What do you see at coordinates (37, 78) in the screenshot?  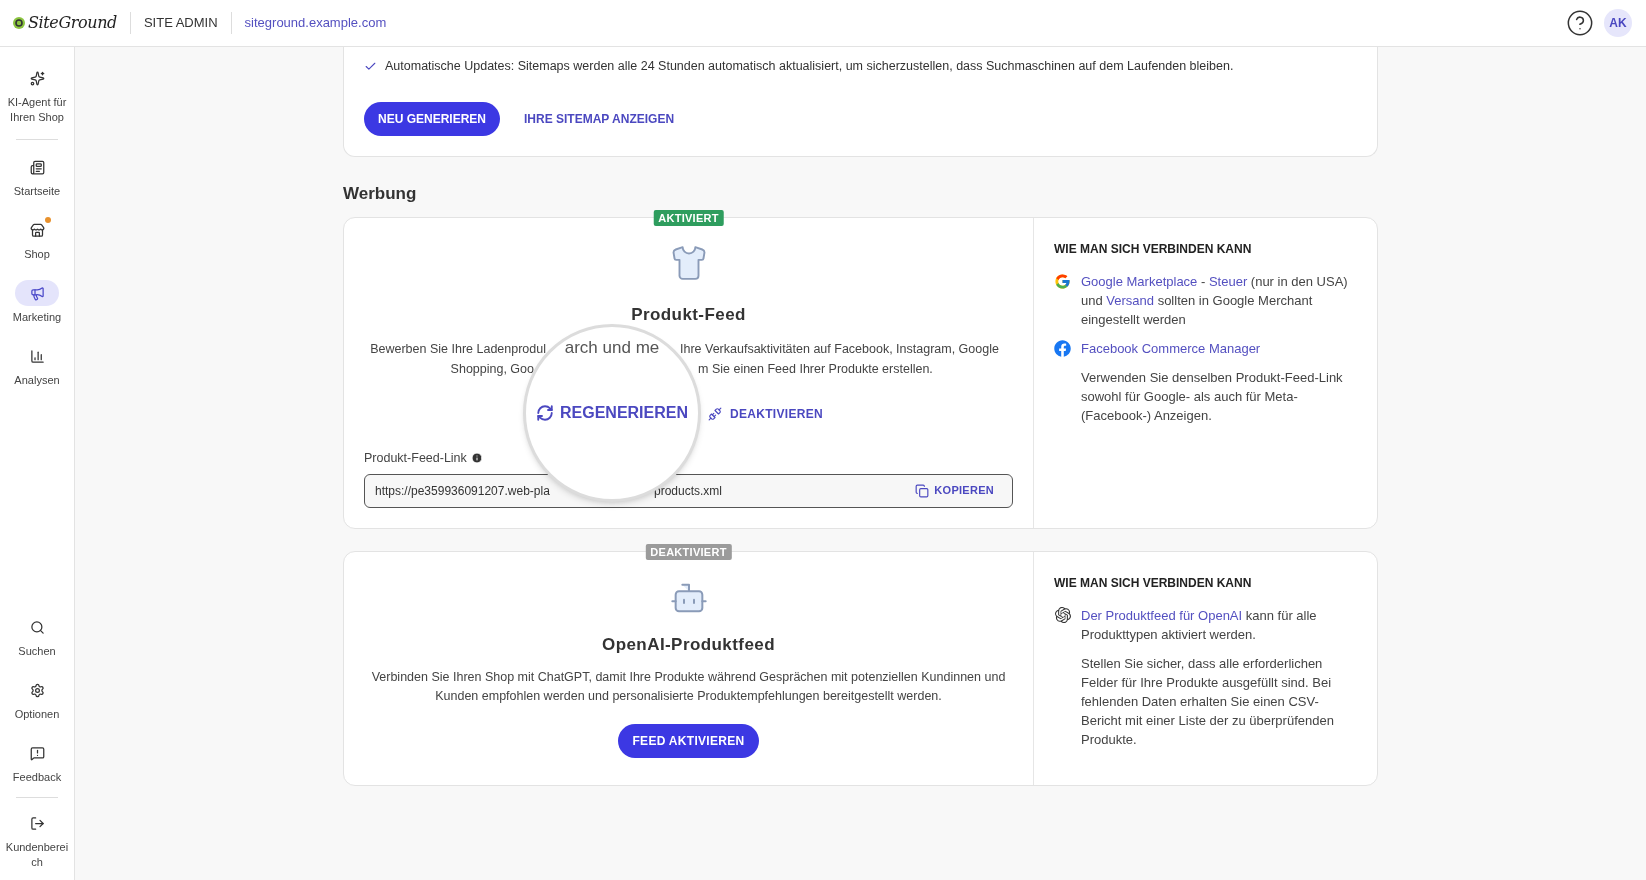 I see `sparkles-icon` at bounding box center [37, 78].